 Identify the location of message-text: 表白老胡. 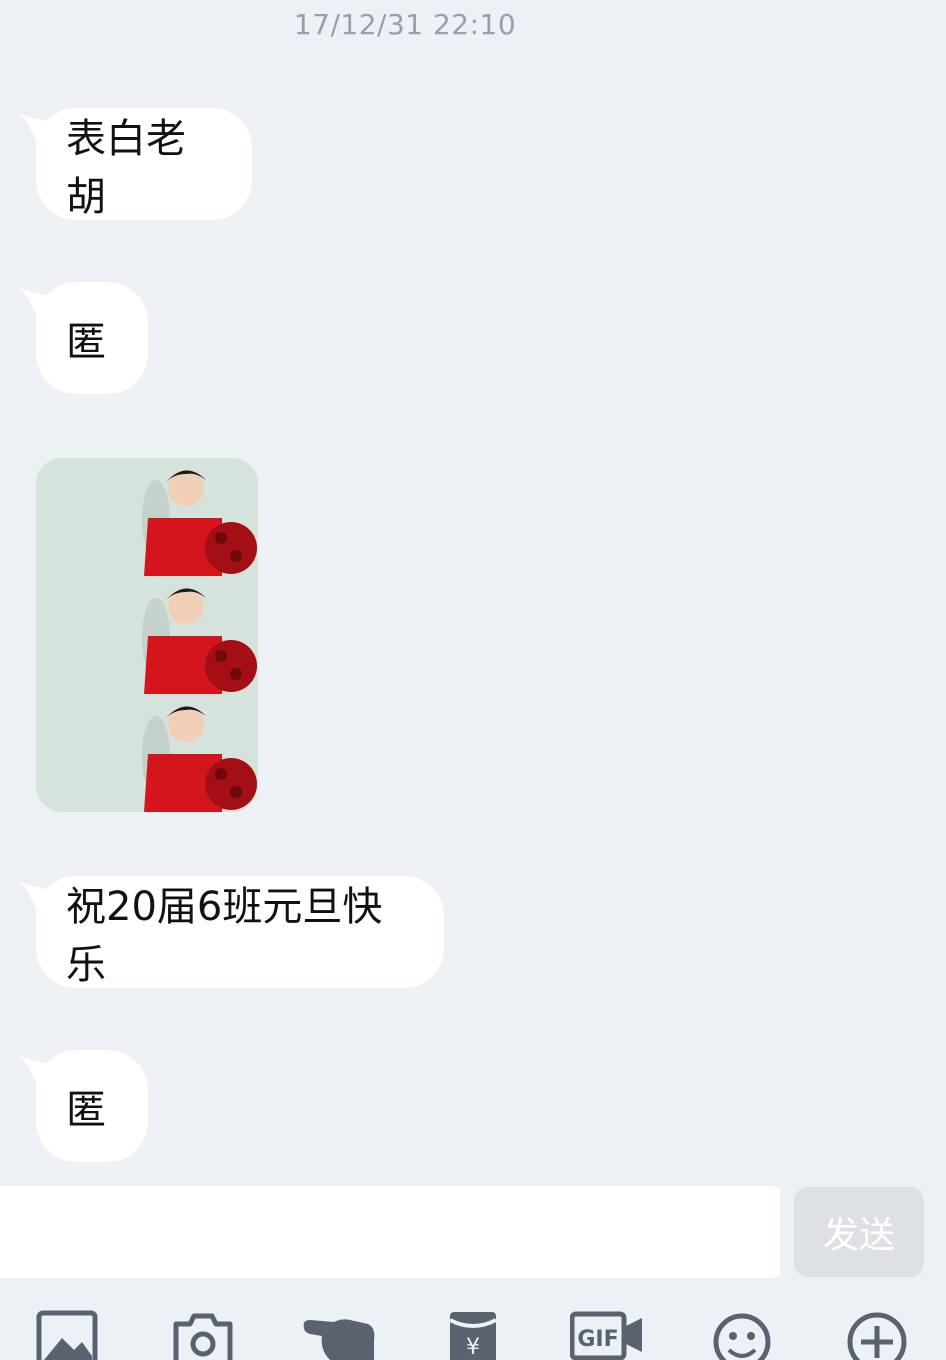
(126, 168).